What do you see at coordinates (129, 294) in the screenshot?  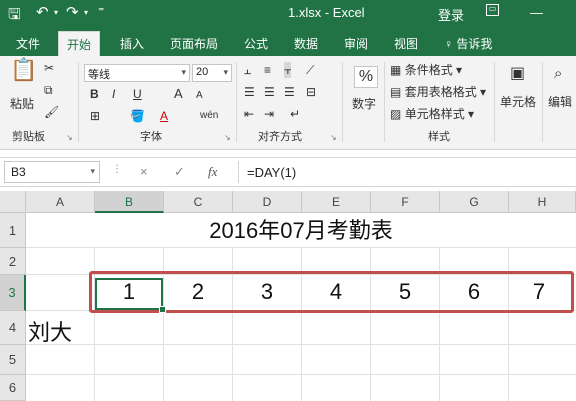 I see `active-cell-selection` at bounding box center [129, 294].